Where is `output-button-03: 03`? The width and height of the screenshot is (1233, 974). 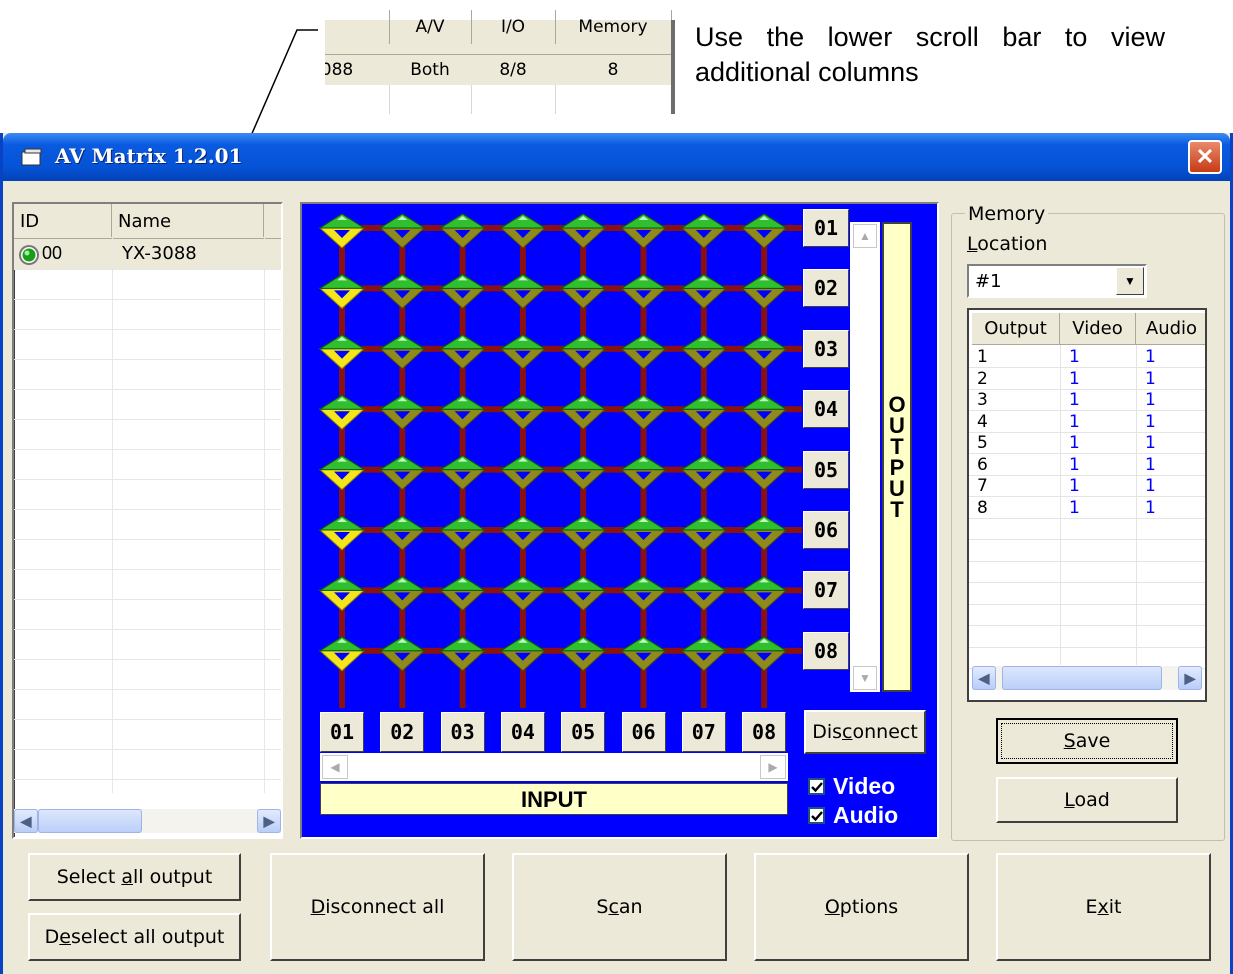
output-button-03: 03 is located at coordinates (826, 348).